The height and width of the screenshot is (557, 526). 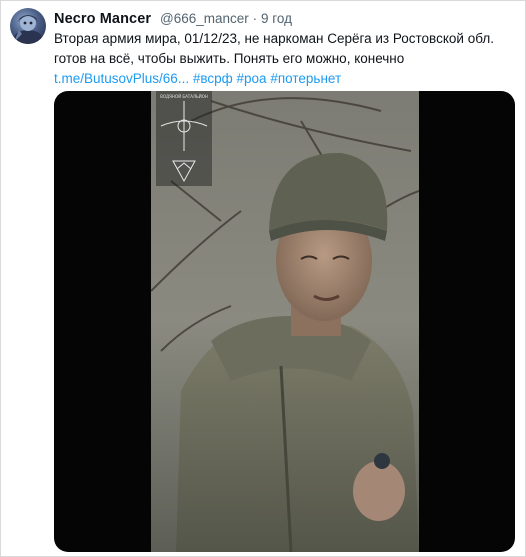 What do you see at coordinates (28, 29) in the screenshot?
I see `avatar-image` at bounding box center [28, 29].